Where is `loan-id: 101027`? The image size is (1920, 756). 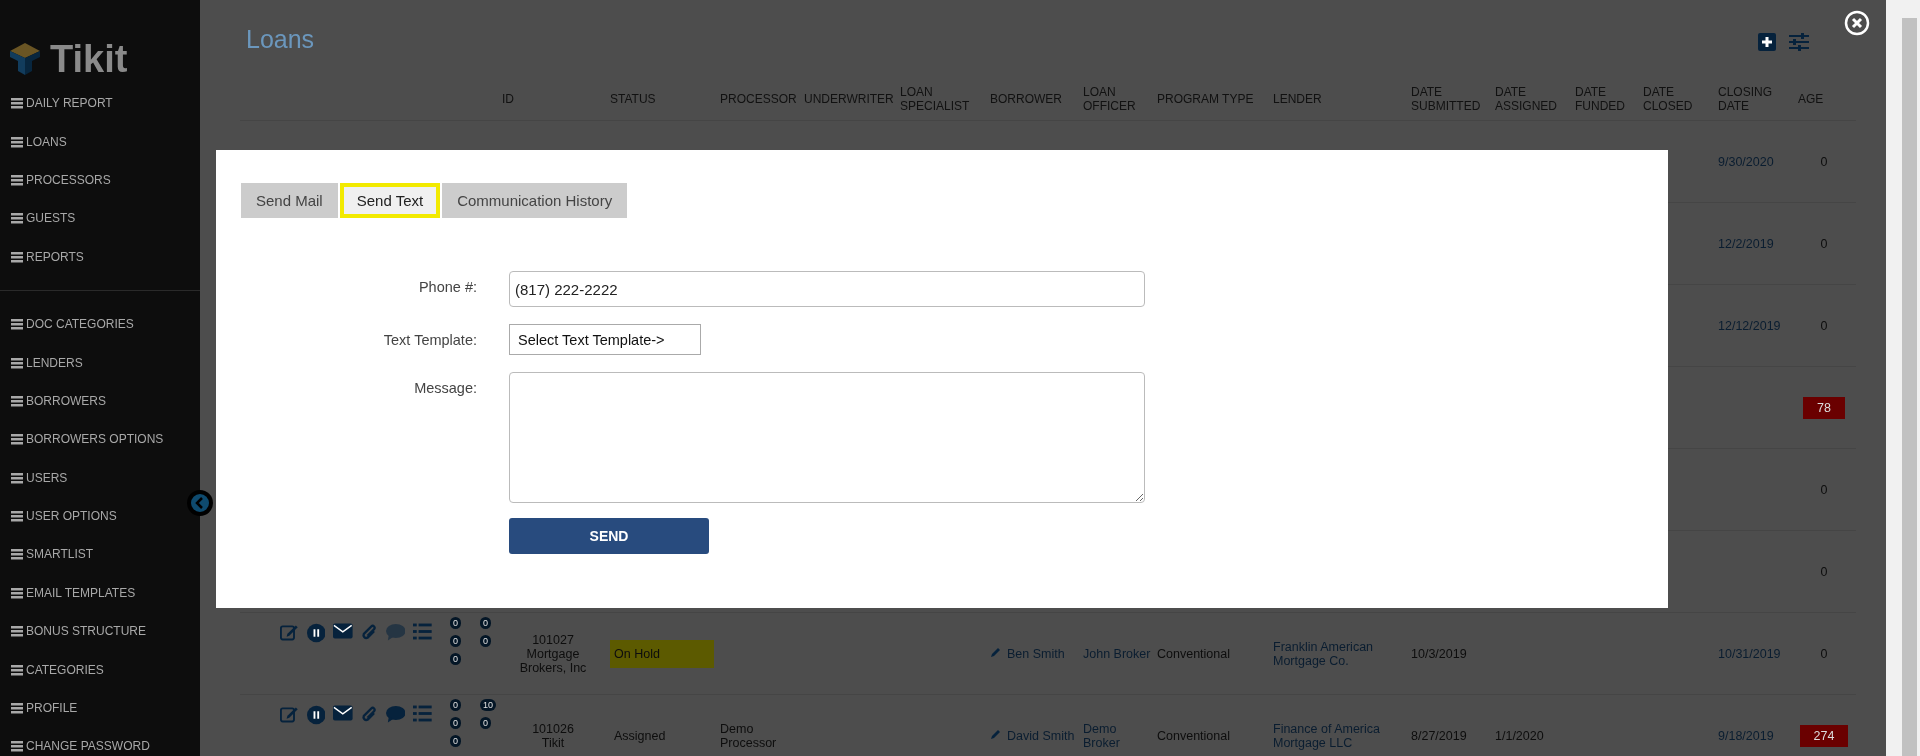
loan-id: 101027 is located at coordinates (553, 639).